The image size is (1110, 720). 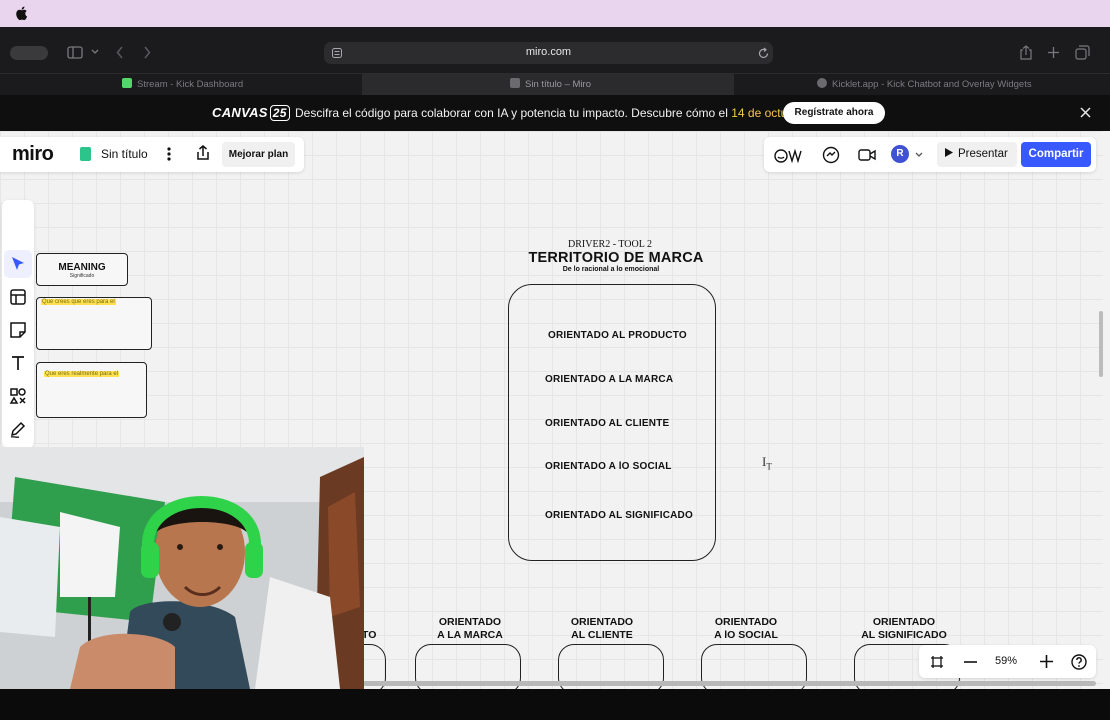 What do you see at coordinates (790, 155) in the screenshot?
I see `reactions-icon` at bounding box center [790, 155].